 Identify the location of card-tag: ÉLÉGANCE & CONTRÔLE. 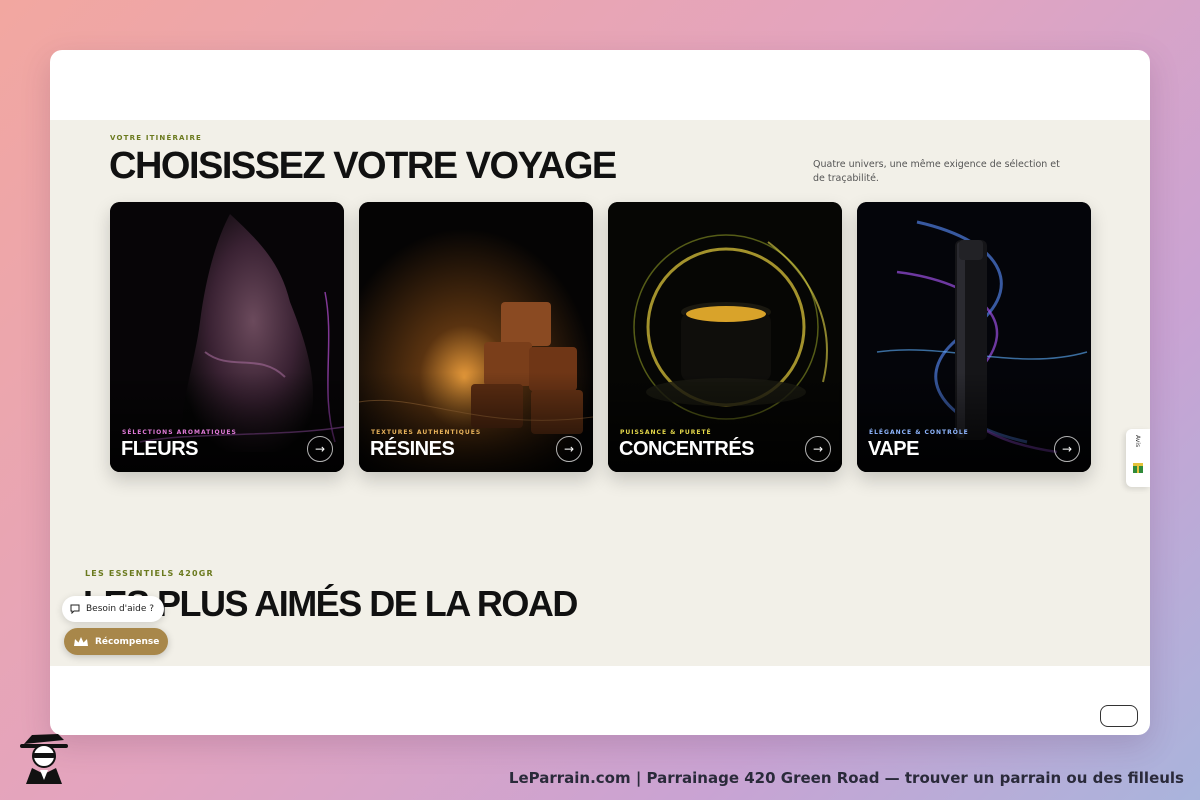
(919, 432).